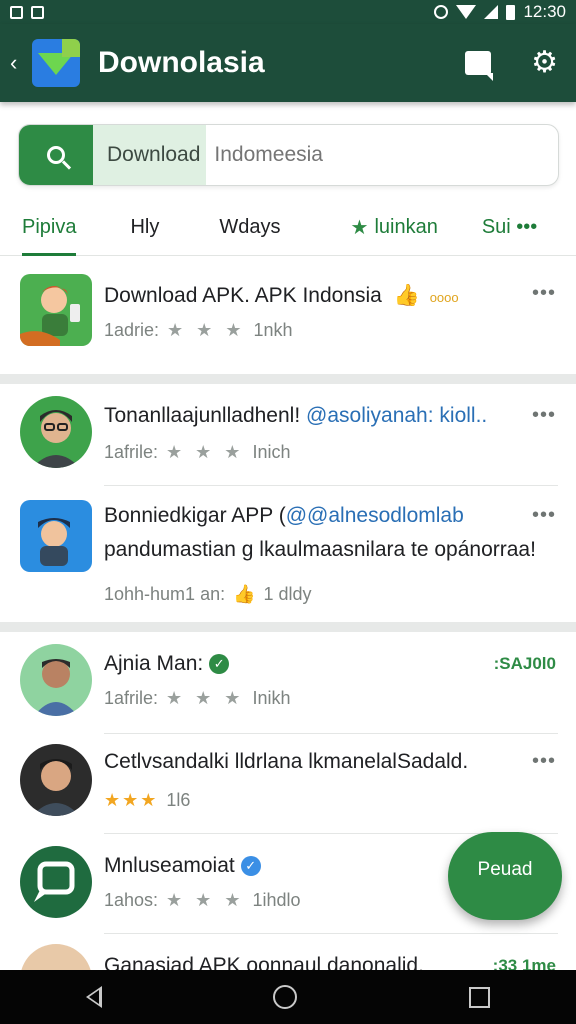  What do you see at coordinates (169, 865) in the screenshot?
I see `item-title-text: Mnluseamoiat` at bounding box center [169, 865].